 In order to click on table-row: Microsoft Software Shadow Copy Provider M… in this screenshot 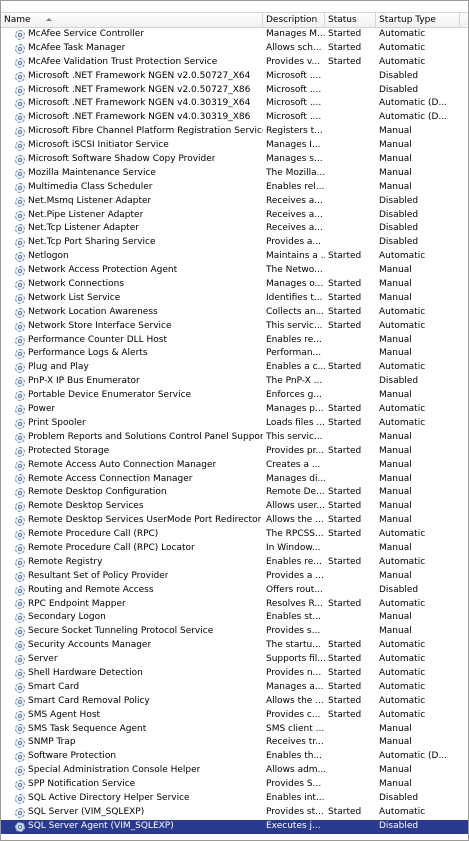, I will do `click(234, 160)`.